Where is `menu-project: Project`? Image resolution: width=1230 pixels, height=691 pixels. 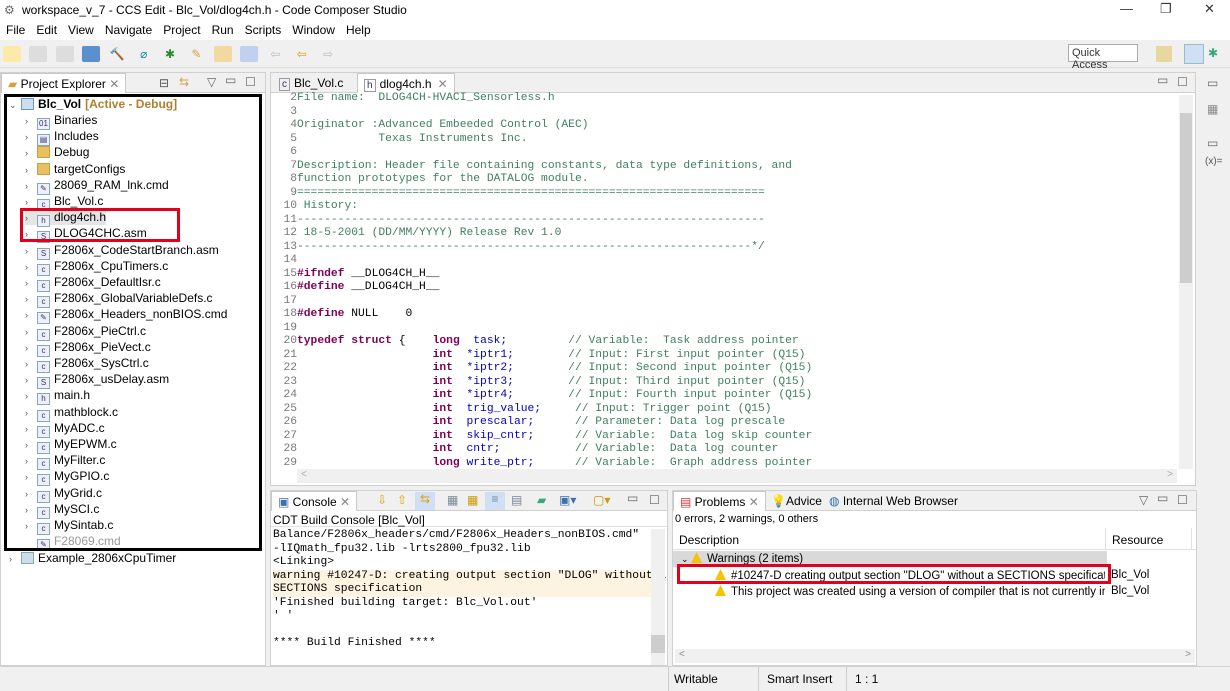
menu-project: Project is located at coordinates (181, 28).